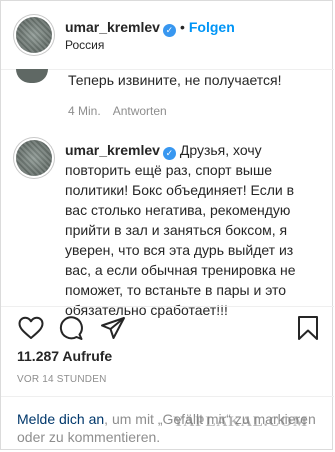 Image resolution: width=335 pixels, height=452 pixels. What do you see at coordinates (308, 328) in the screenshot?
I see `bookmark-icon` at bounding box center [308, 328].